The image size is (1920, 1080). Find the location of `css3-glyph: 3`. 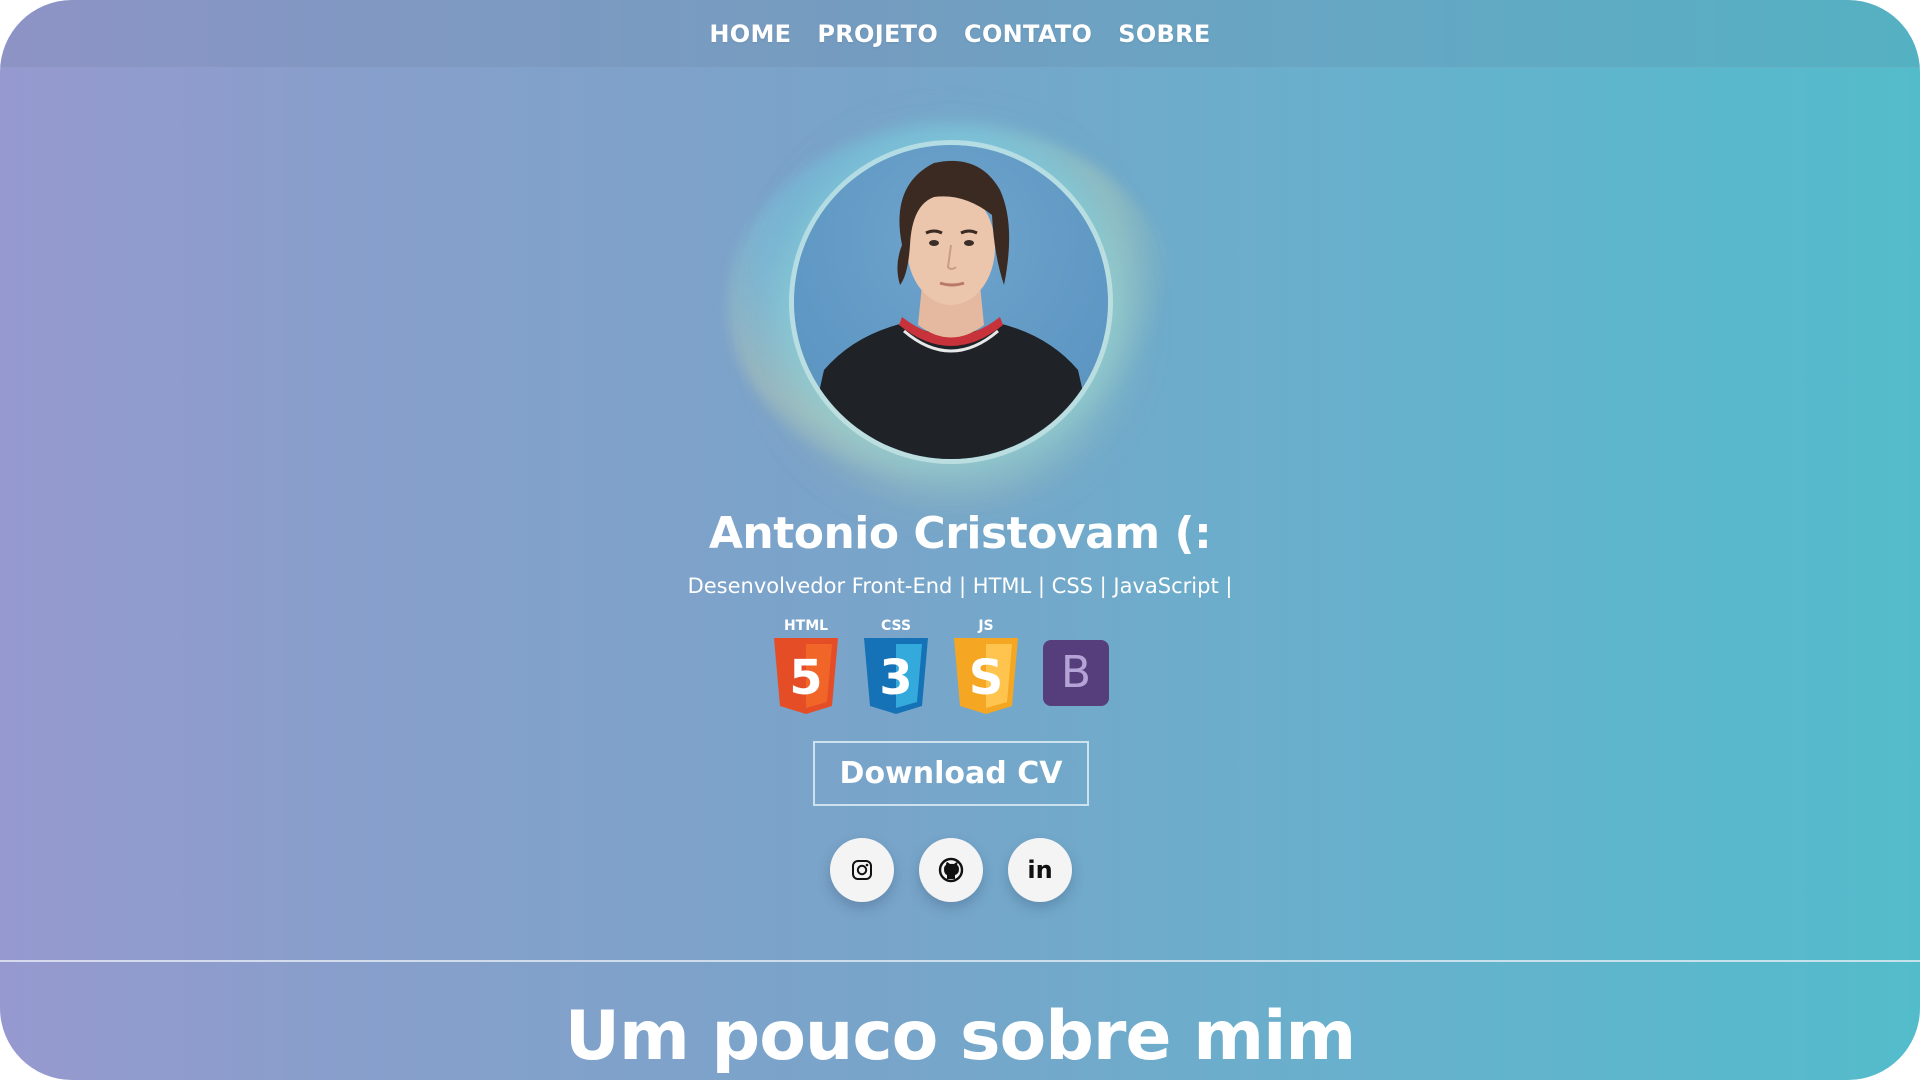

css3-glyph: 3 is located at coordinates (895, 678).